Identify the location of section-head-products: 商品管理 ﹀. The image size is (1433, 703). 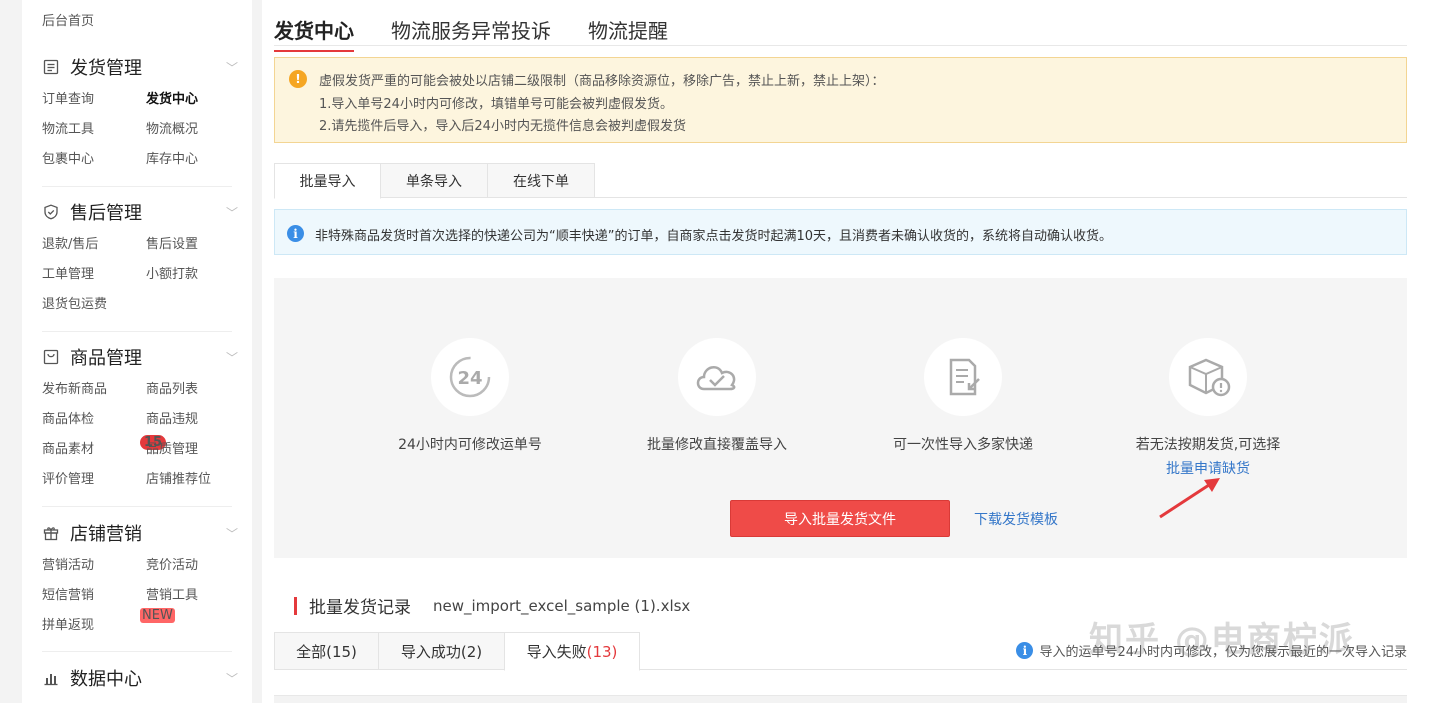
(140, 357).